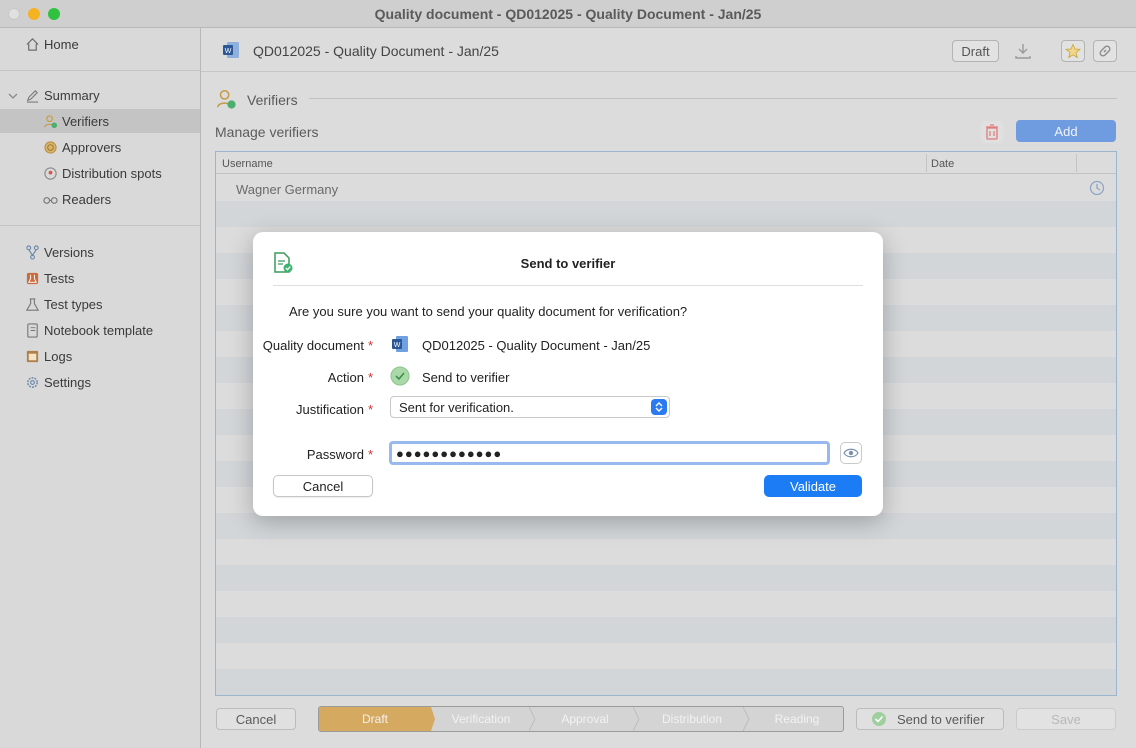 The width and height of the screenshot is (1136, 748). I want to click on section-title: Verifiers, so click(272, 100).